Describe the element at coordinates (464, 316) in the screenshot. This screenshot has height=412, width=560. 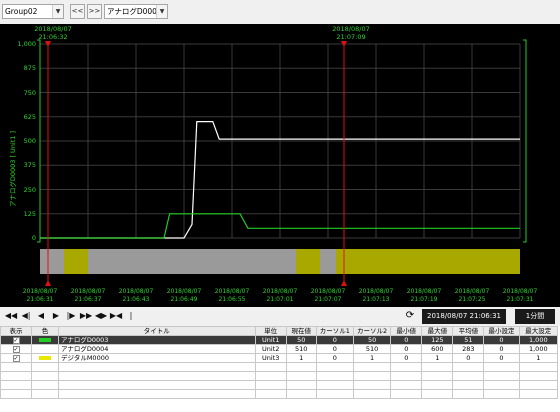
I see `datetime-display: 2018/08/07 21:06:31` at that location.